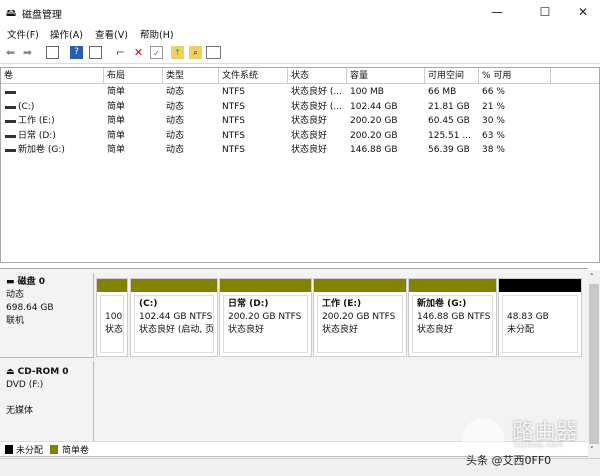  Describe the element at coordinates (76, 451) in the screenshot. I see `legend-simple-label: 简单卷` at that location.